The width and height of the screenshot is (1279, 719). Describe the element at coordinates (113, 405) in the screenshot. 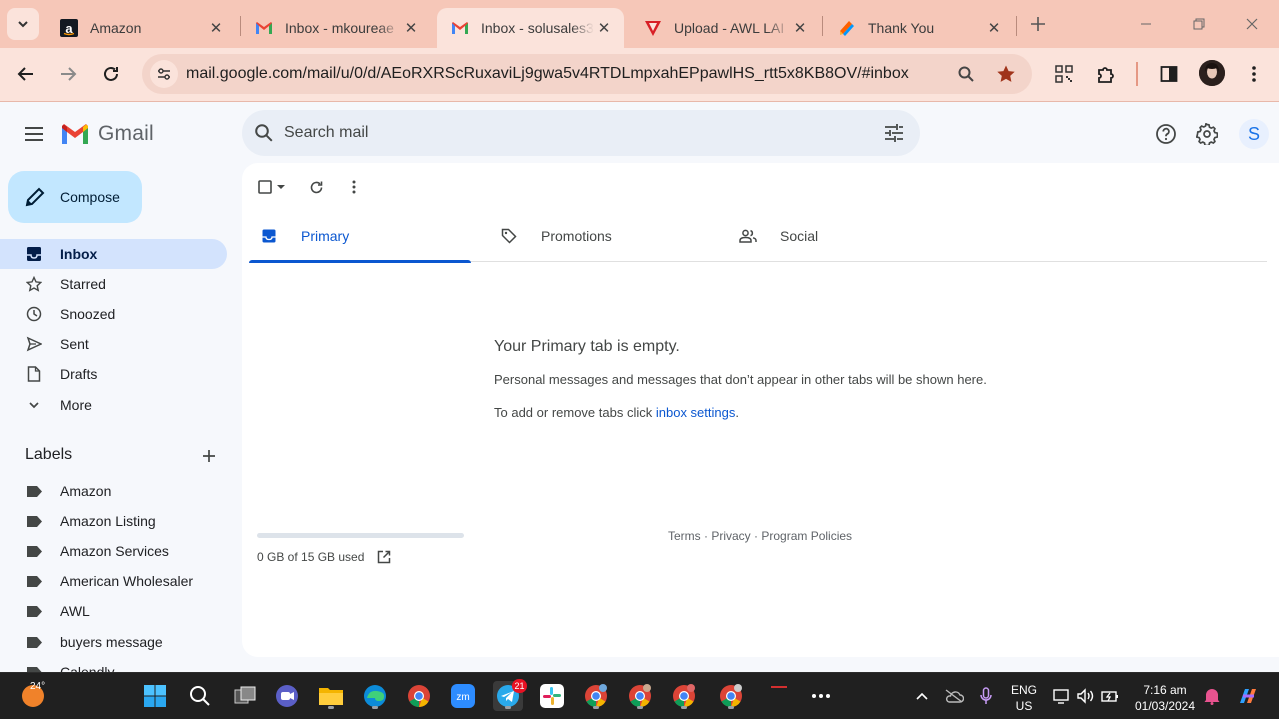

I see `sidebar-item-more: More` at that location.